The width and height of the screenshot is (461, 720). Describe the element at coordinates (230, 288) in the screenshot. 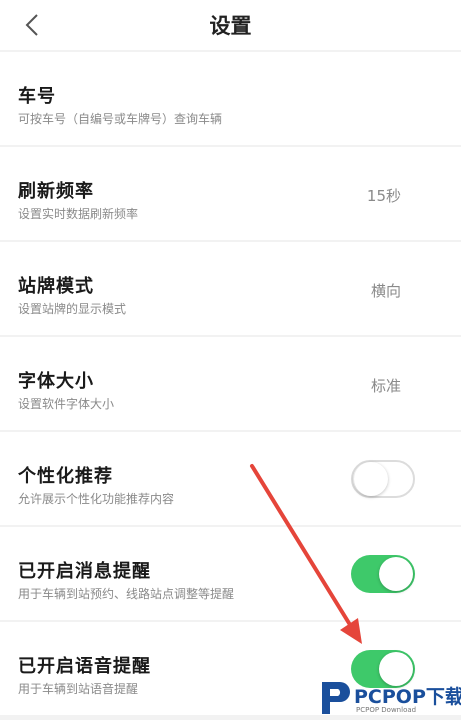

I see `setting-row-stop-mode: 站牌模式 设置站牌的显示模式 横向` at that location.